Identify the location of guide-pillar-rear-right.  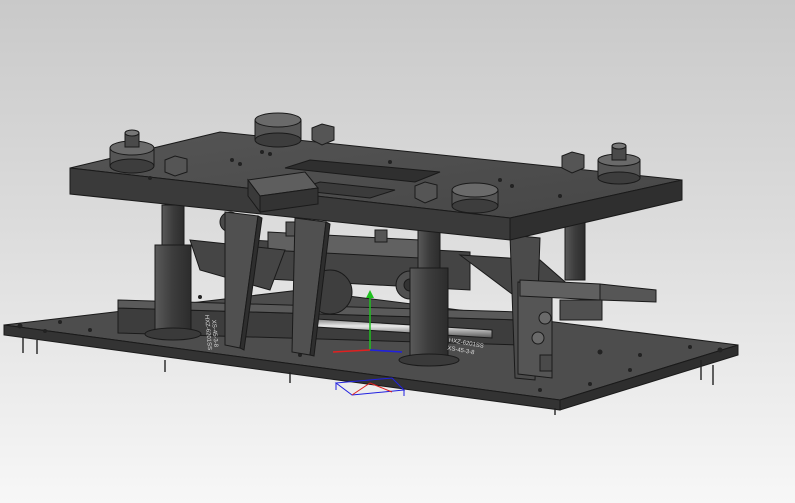
(575, 250).